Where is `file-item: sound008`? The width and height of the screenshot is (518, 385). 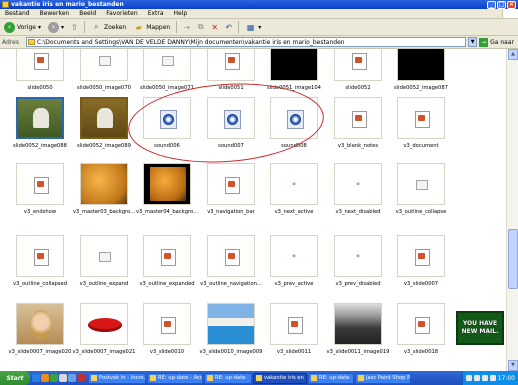 file-item: sound008 is located at coordinates (294, 128).